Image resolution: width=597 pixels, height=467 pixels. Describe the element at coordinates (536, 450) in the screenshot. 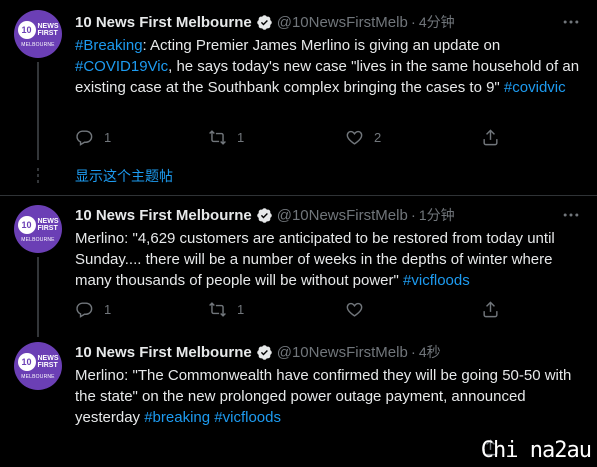

I see `watermark: Chi na2au` at that location.